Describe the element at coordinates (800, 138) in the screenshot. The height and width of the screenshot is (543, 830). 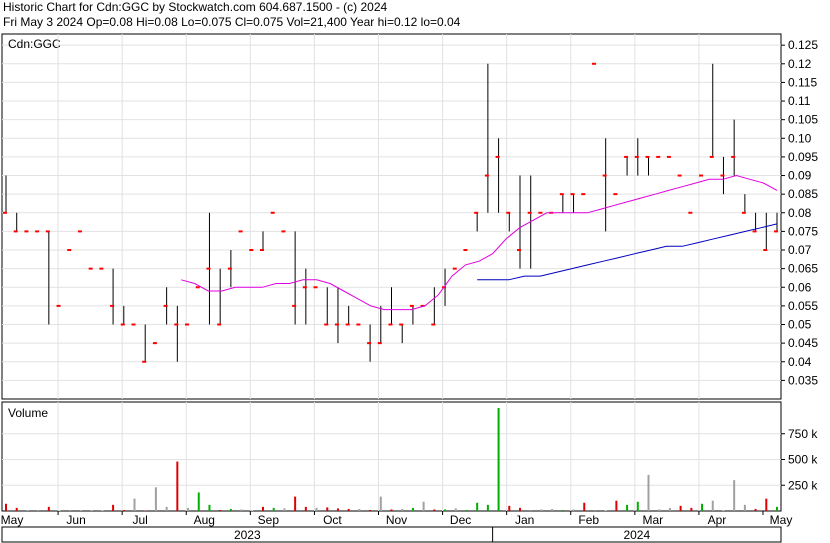
I see `price-tick-label: 0.10` at that location.